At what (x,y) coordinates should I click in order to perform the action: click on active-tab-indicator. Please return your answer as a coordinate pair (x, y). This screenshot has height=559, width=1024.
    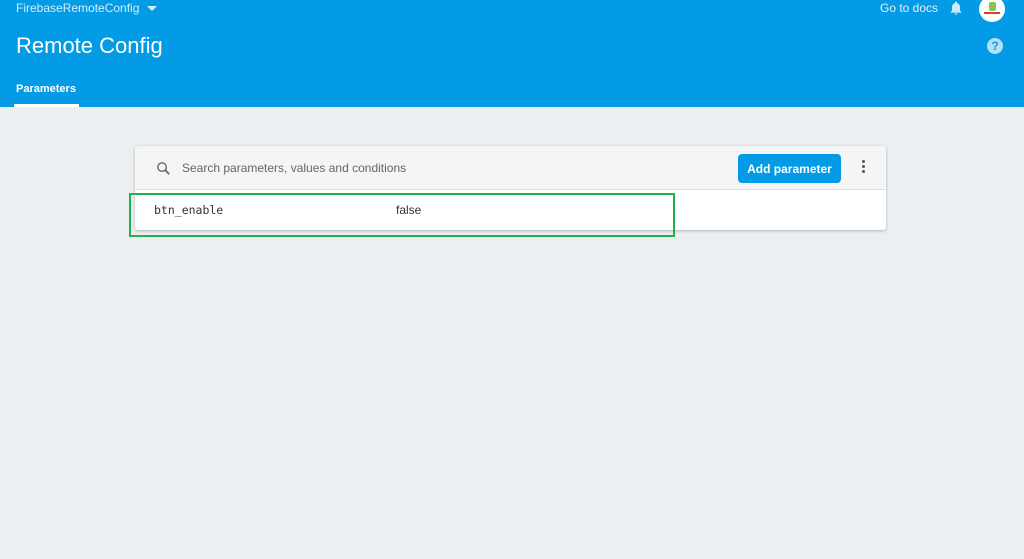
    Looking at the image, I should click on (46, 105).